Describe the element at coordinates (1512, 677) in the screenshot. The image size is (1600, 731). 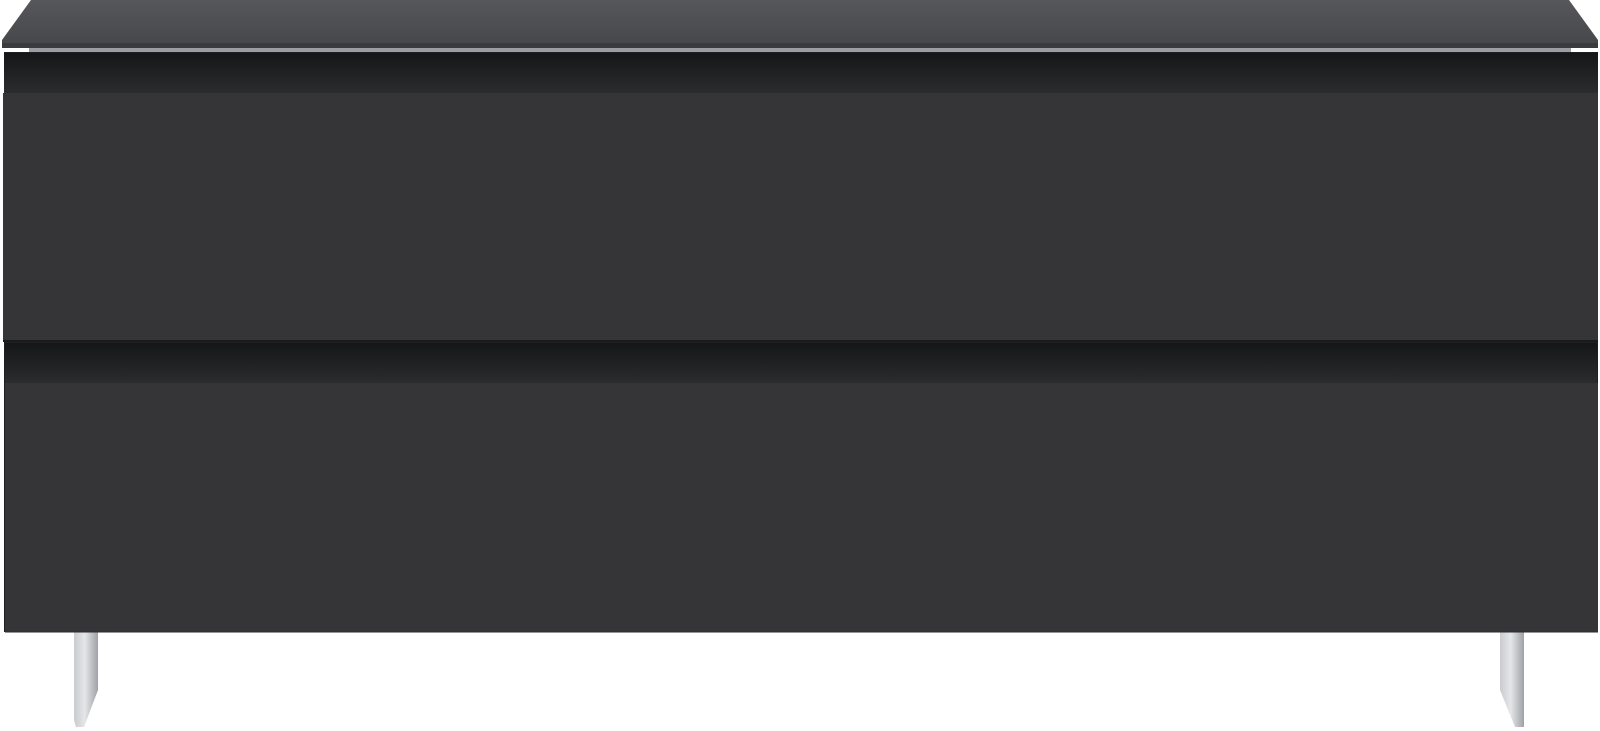
I see `right-leg` at that location.